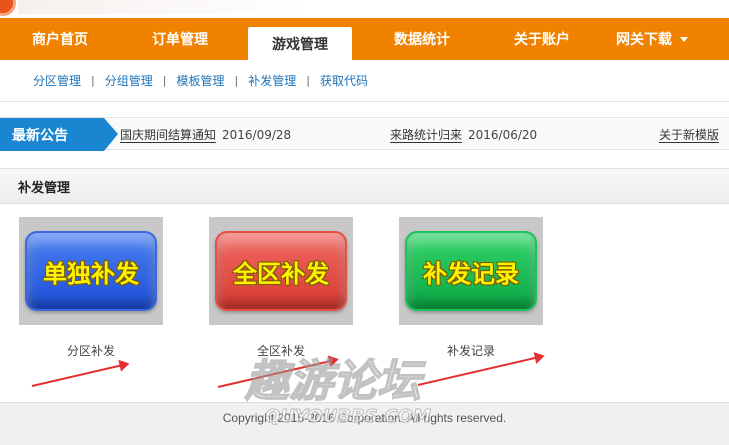  Describe the element at coordinates (200, 80) in the screenshot. I see `subnav-item-template-management: 模板管理` at that location.